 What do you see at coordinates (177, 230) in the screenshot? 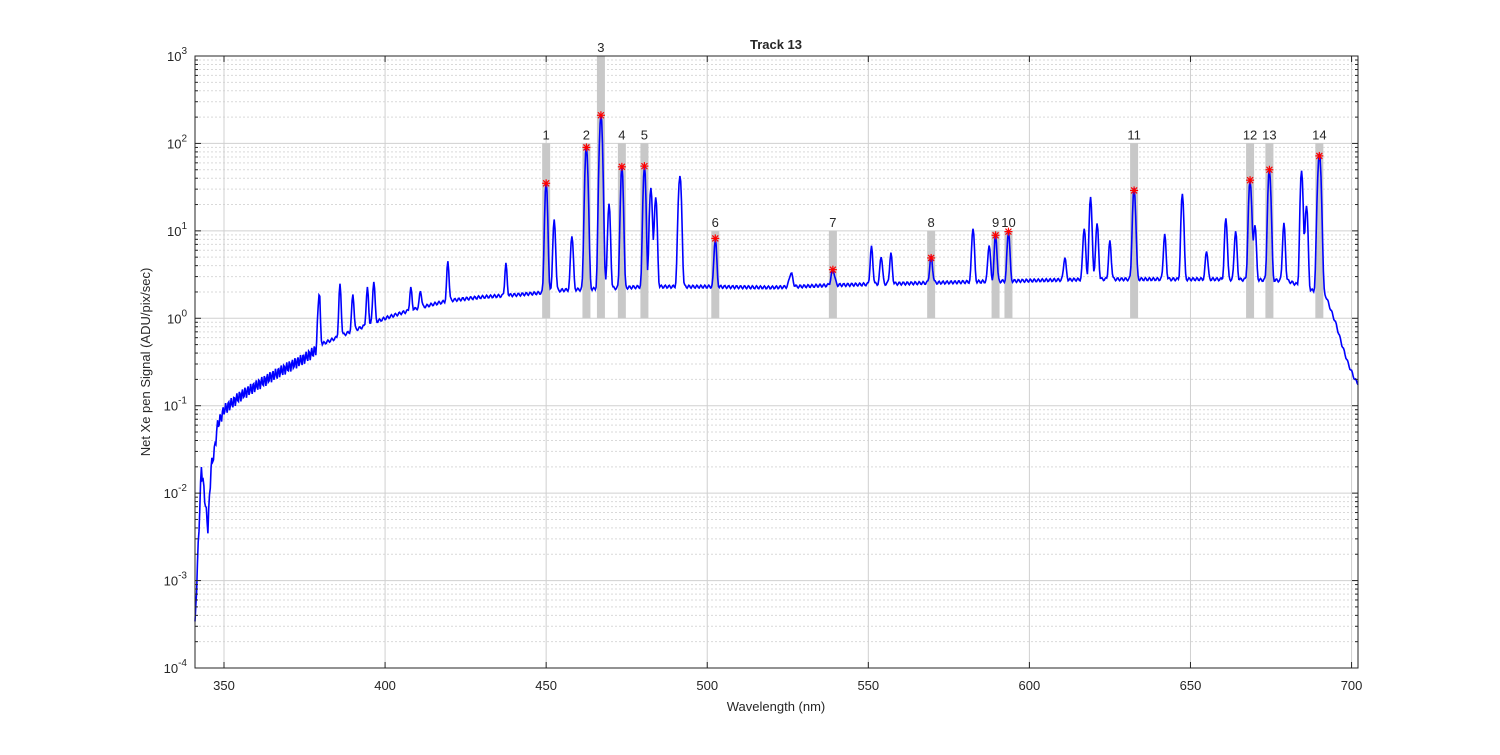
I see `y-tick-label: 101` at bounding box center [177, 230].